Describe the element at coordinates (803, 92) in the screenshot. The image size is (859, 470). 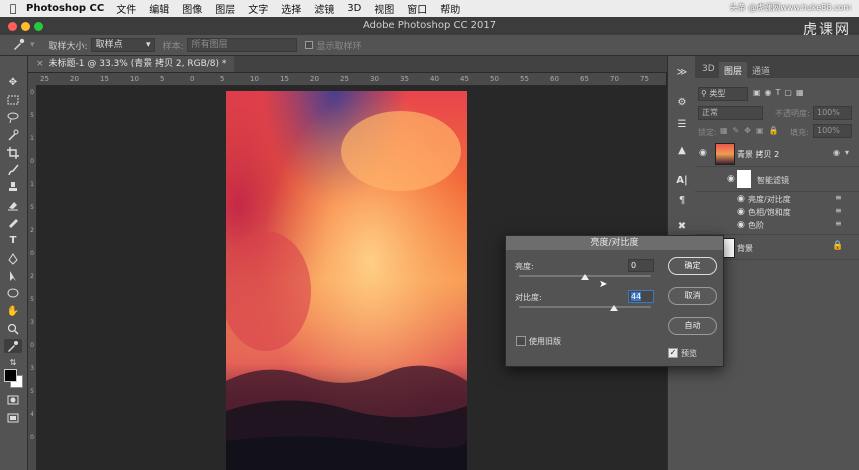
I see `filter-type-icons: ▣◉T▢▦` at that location.